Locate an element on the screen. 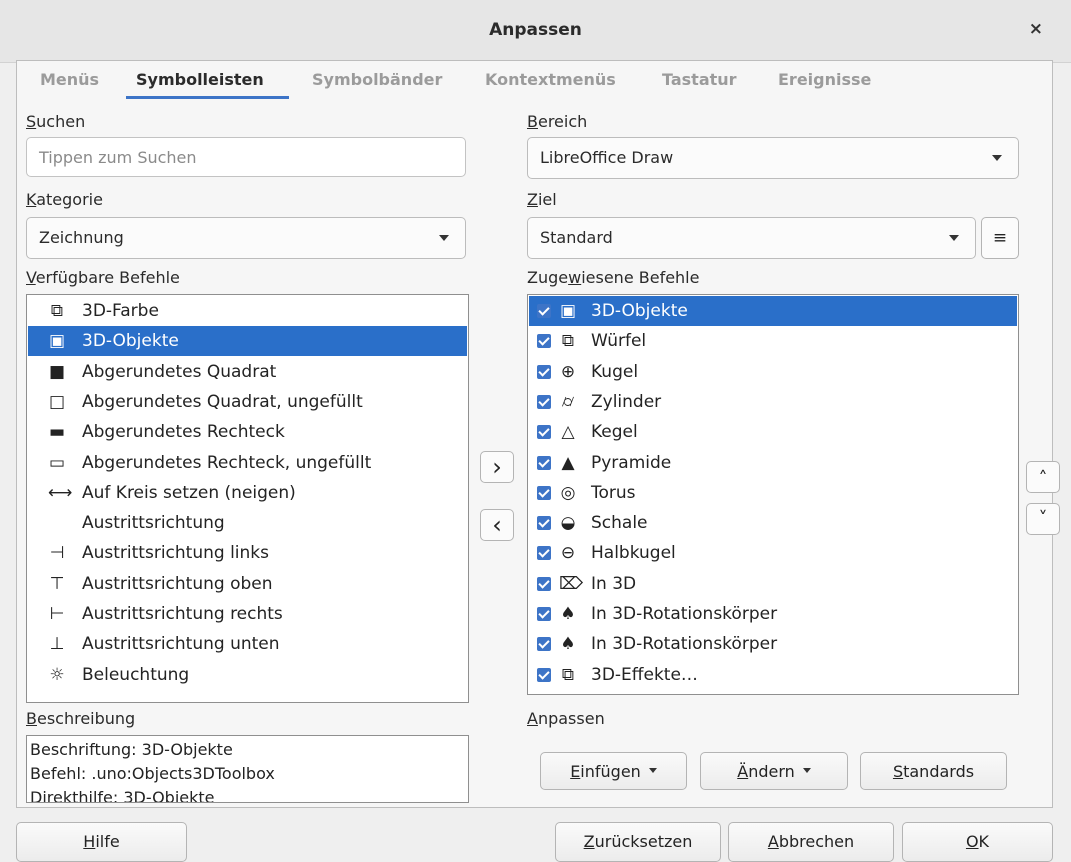  pyramid-icon: ▲ is located at coordinates (568, 462).